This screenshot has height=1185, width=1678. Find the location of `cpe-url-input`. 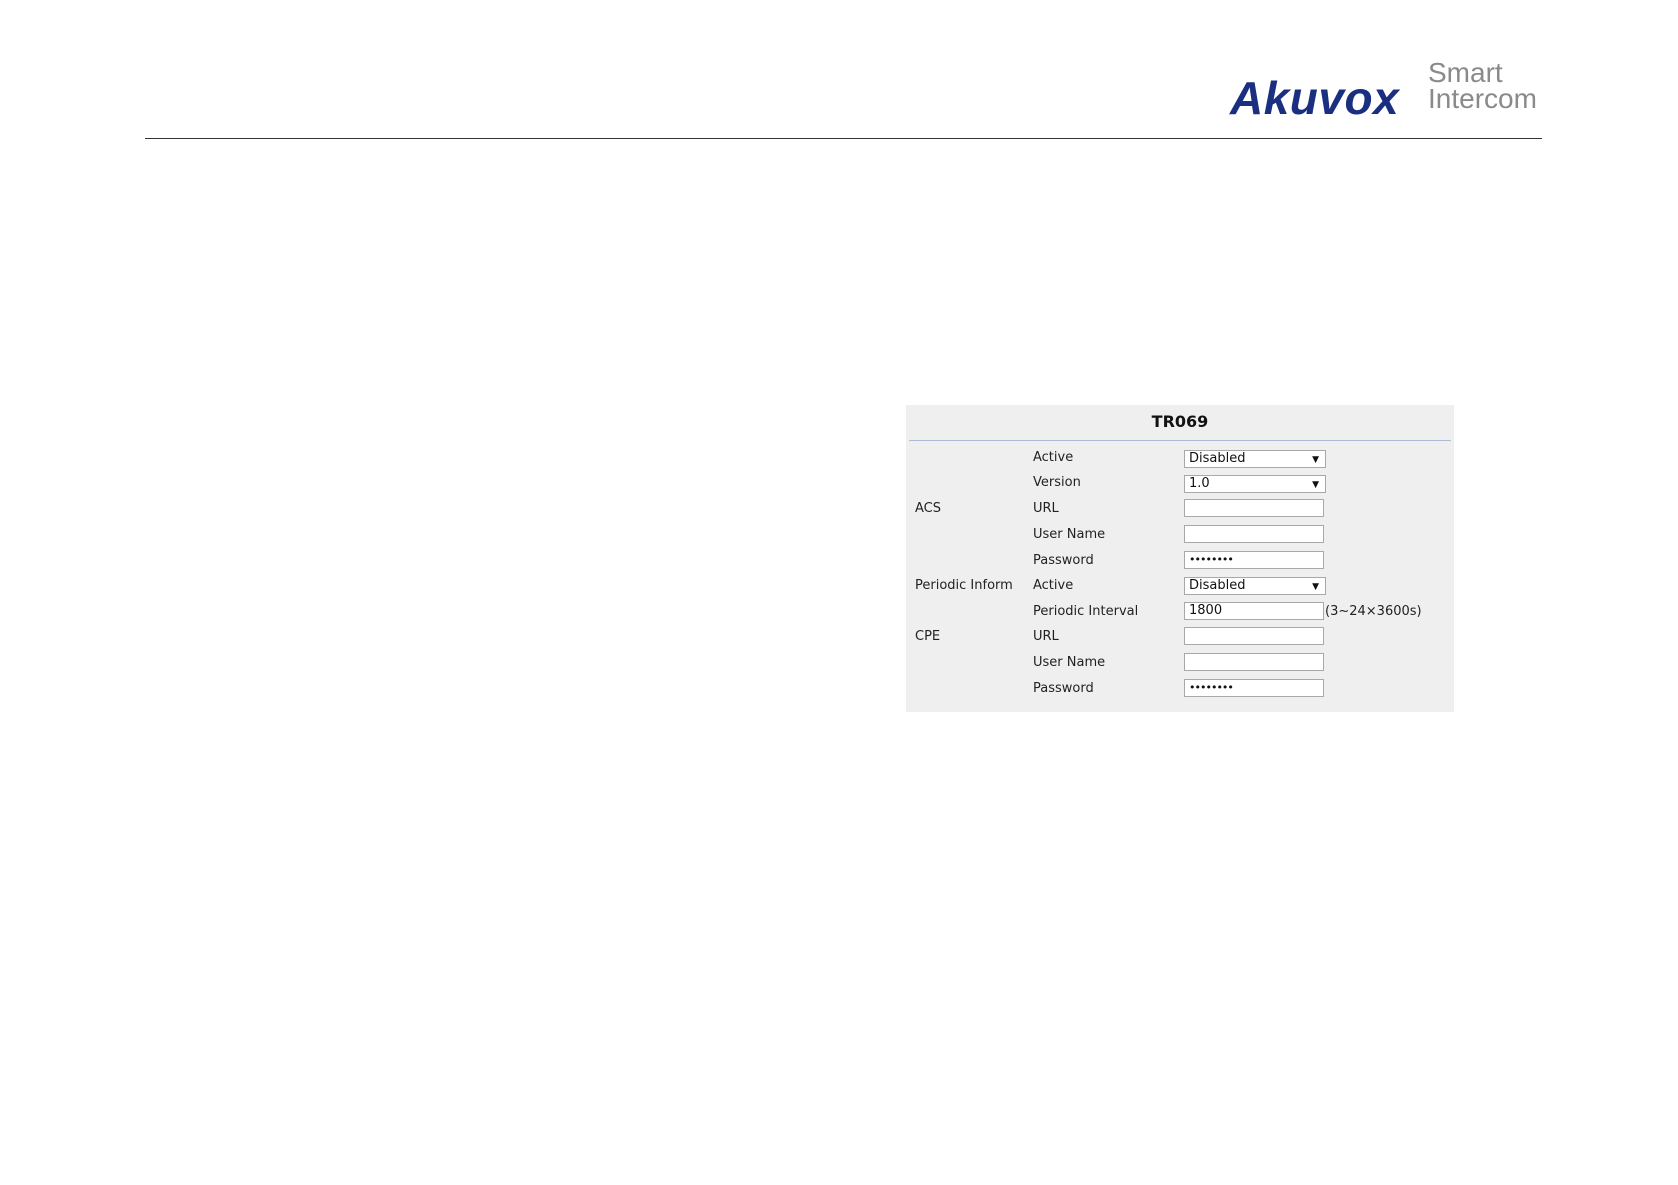

cpe-url-input is located at coordinates (1254, 636).